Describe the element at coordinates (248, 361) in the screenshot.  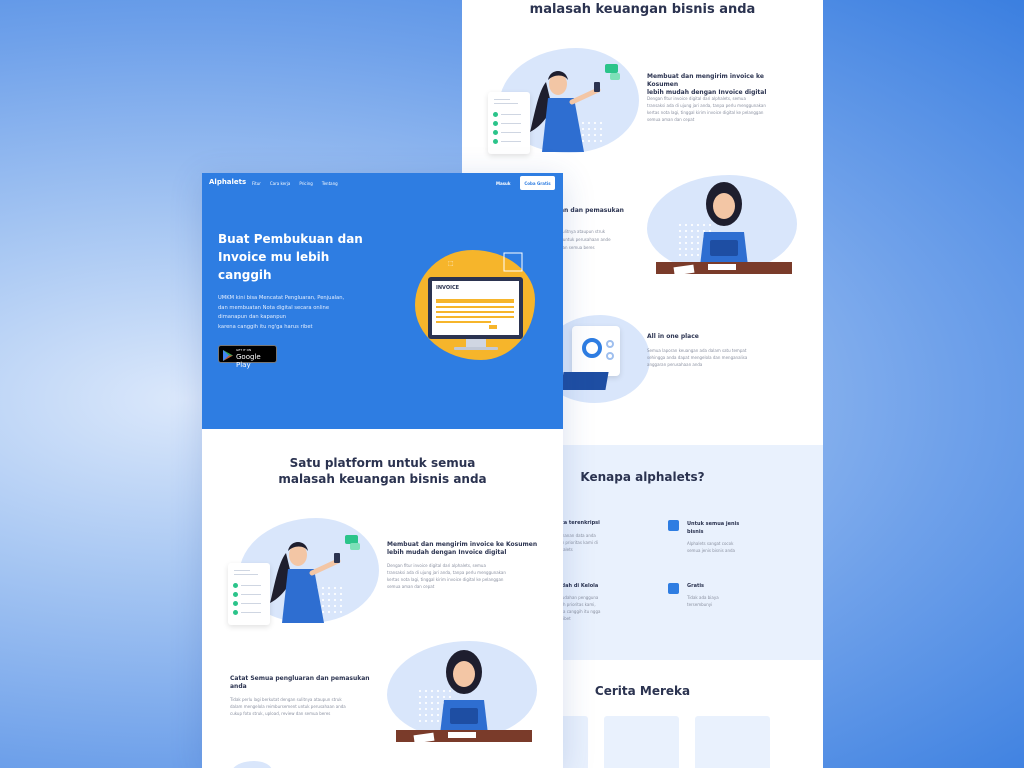
I see `store-name: Google Play` at that location.